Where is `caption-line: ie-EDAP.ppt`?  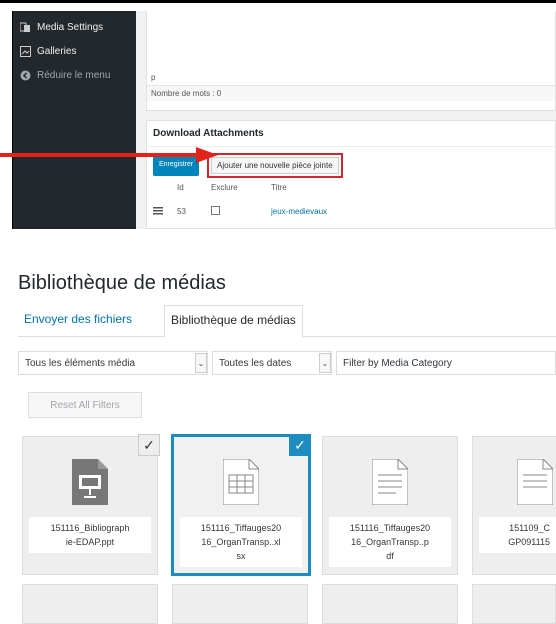
caption-line: ie-EDAP.ppt is located at coordinates (90, 542).